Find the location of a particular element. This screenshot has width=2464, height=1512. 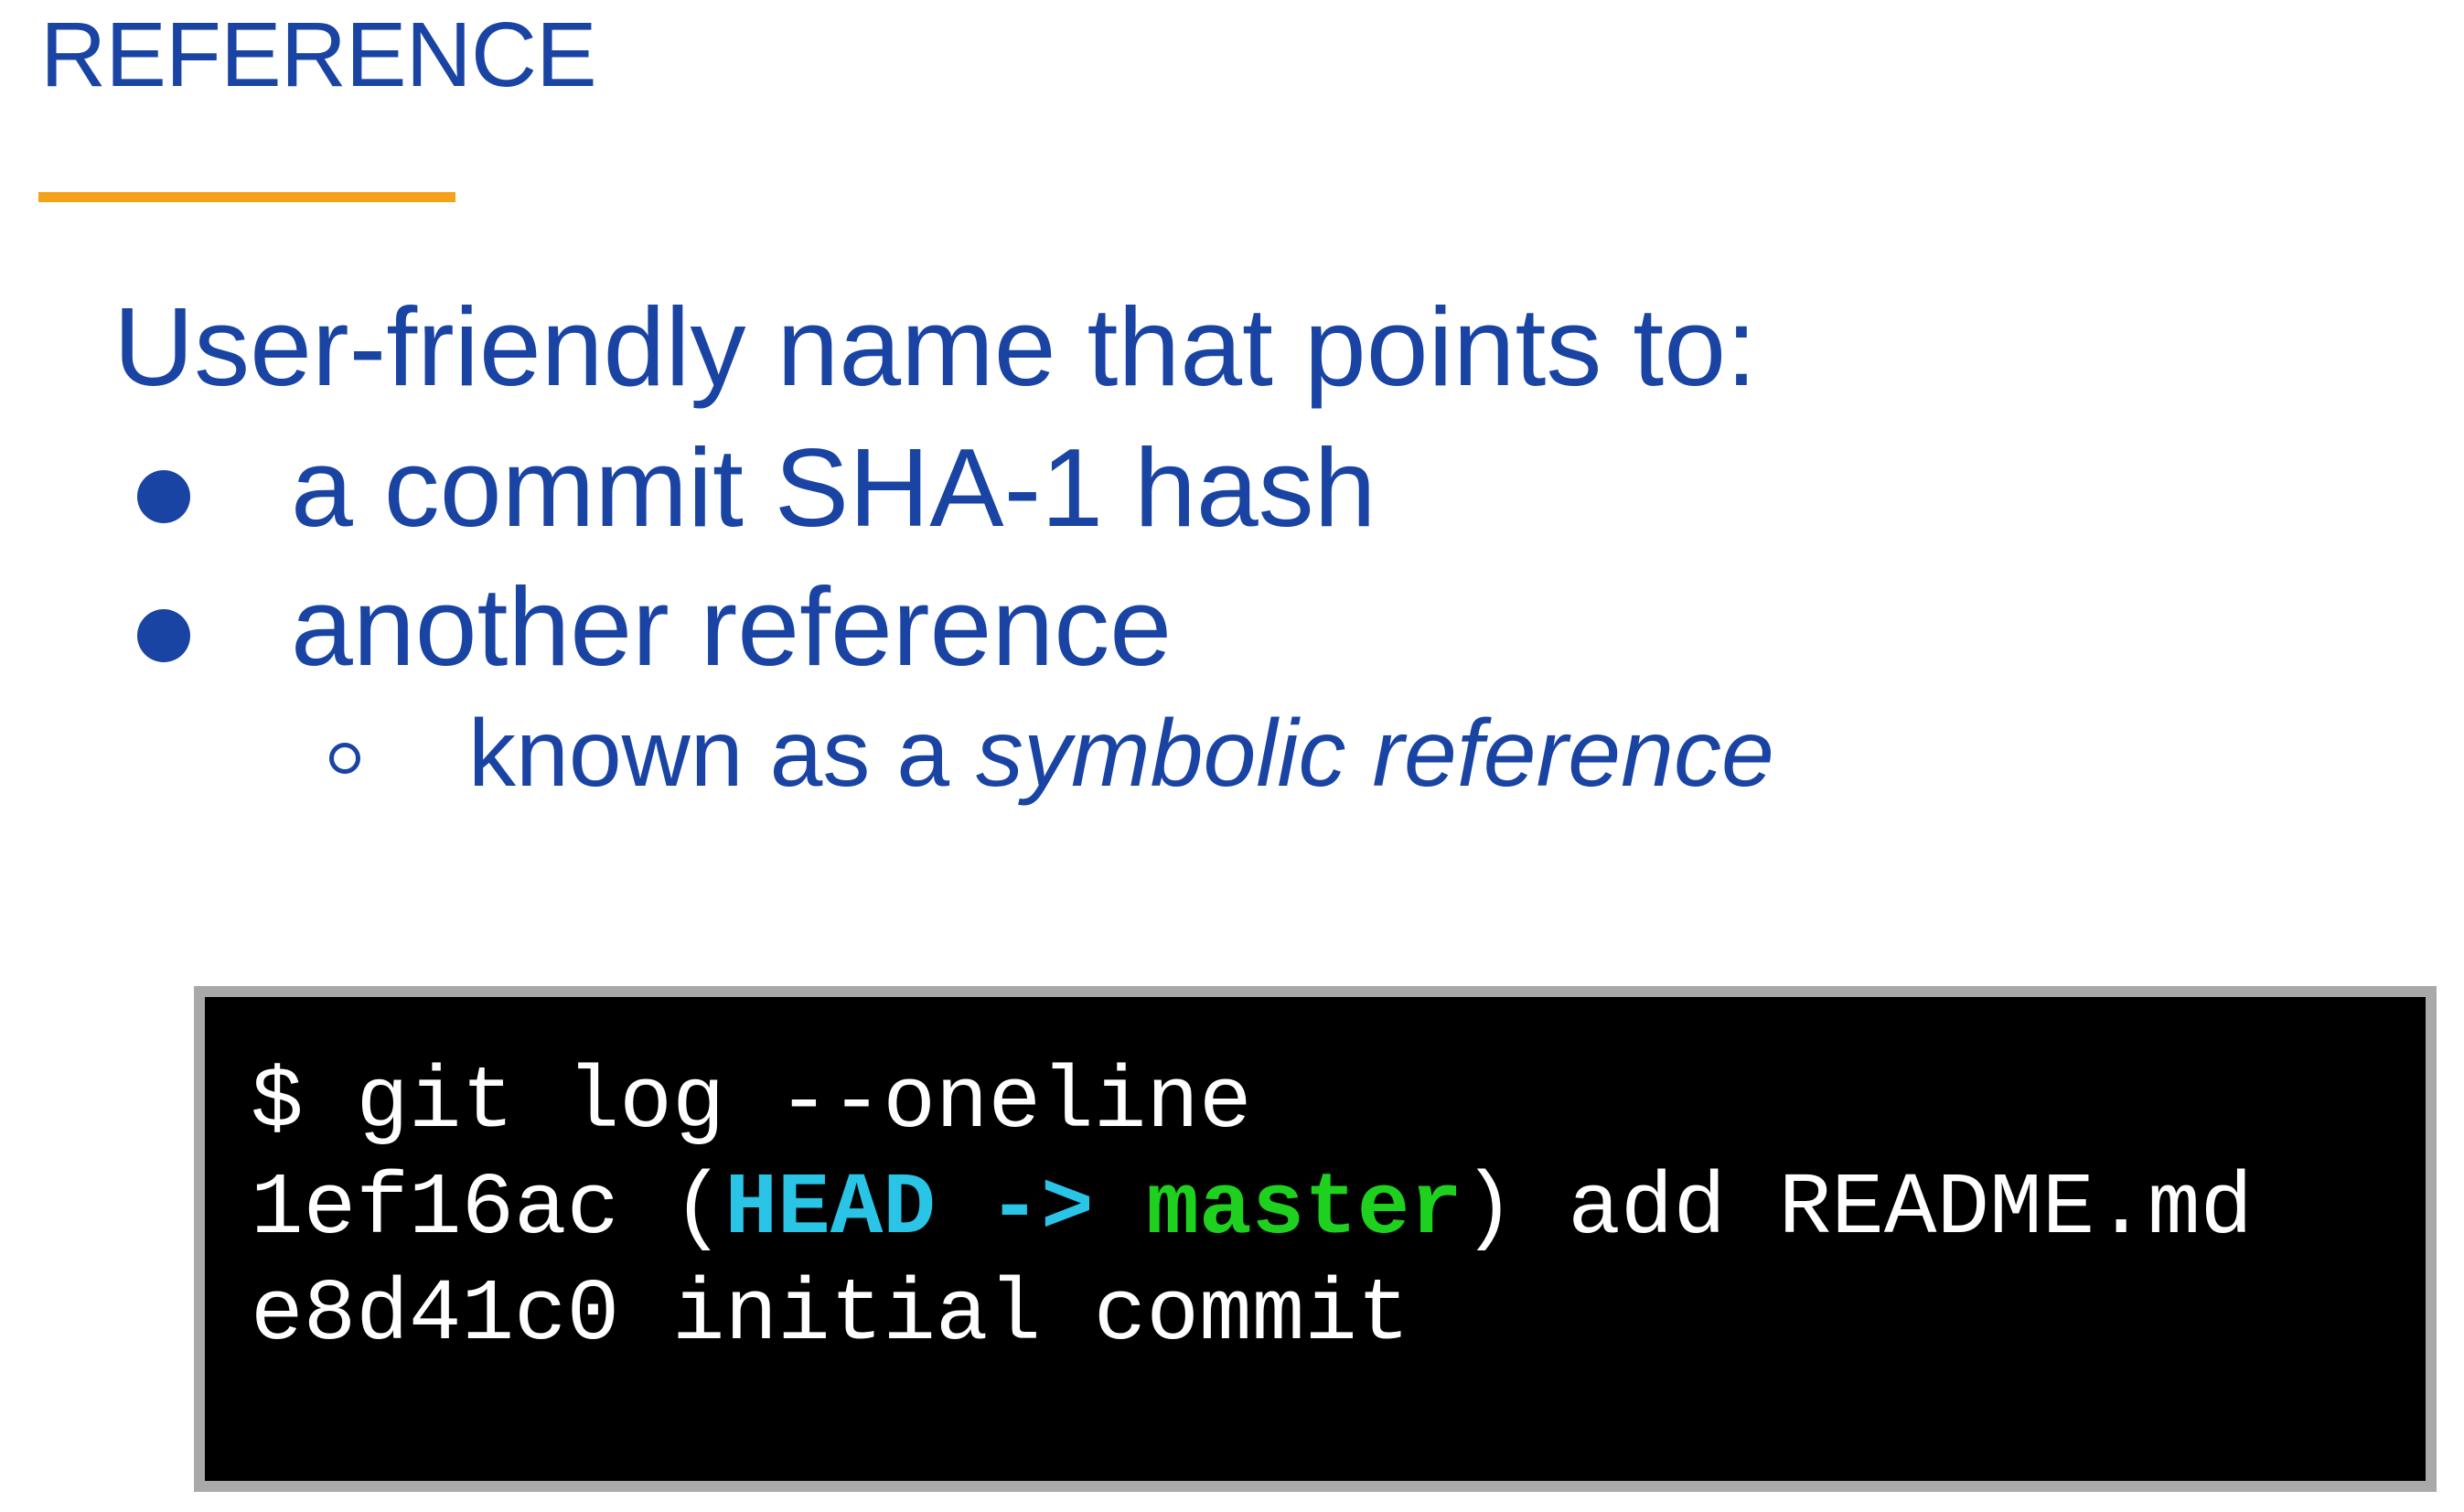

terminal-command-line: $ git log --oneline is located at coordinates (752, 1103).